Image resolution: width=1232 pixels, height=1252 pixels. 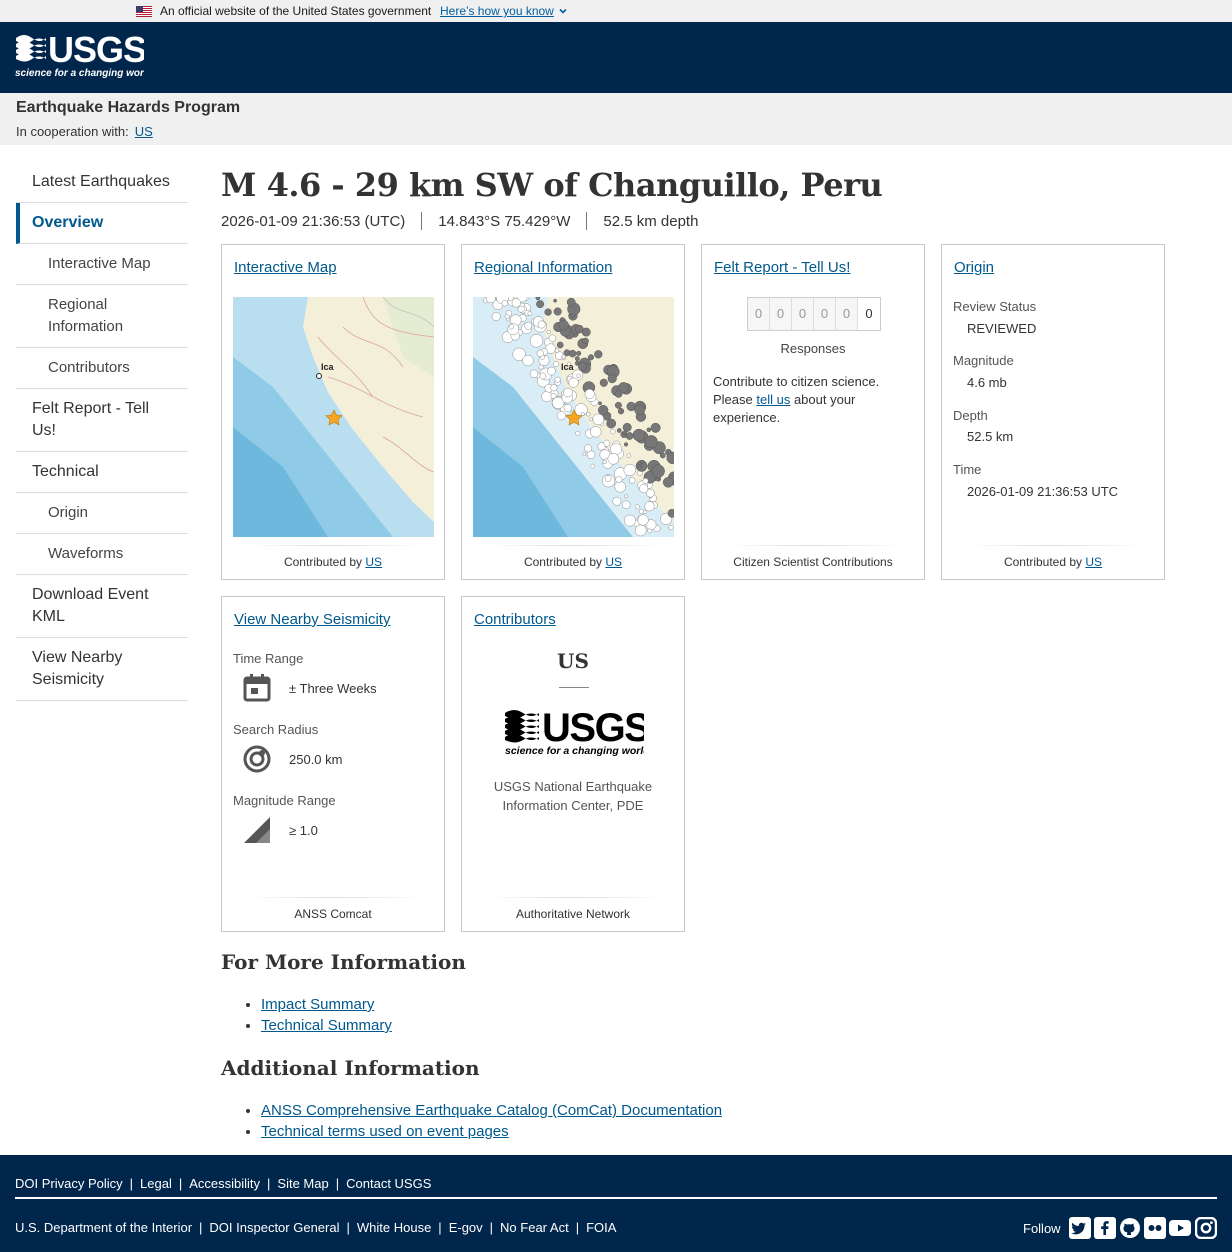 I want to click on github-icon, so click(x=1130, y=1228).